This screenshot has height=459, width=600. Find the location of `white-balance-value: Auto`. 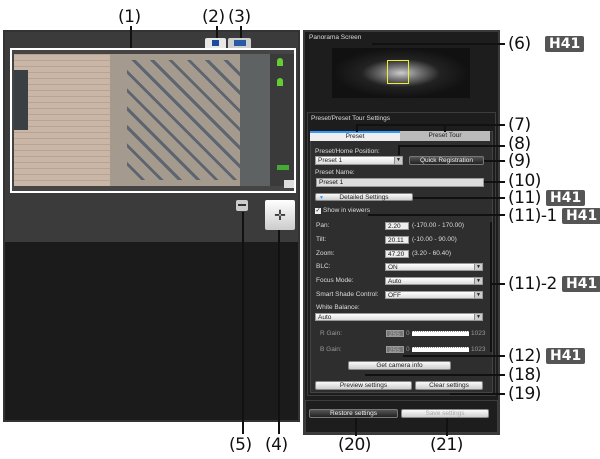

white-balance-value: Auto is located at coordinates (325, 317).